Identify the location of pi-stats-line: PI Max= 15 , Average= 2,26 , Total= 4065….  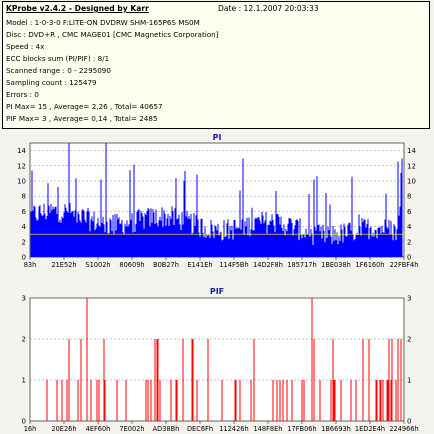
(84, 106).